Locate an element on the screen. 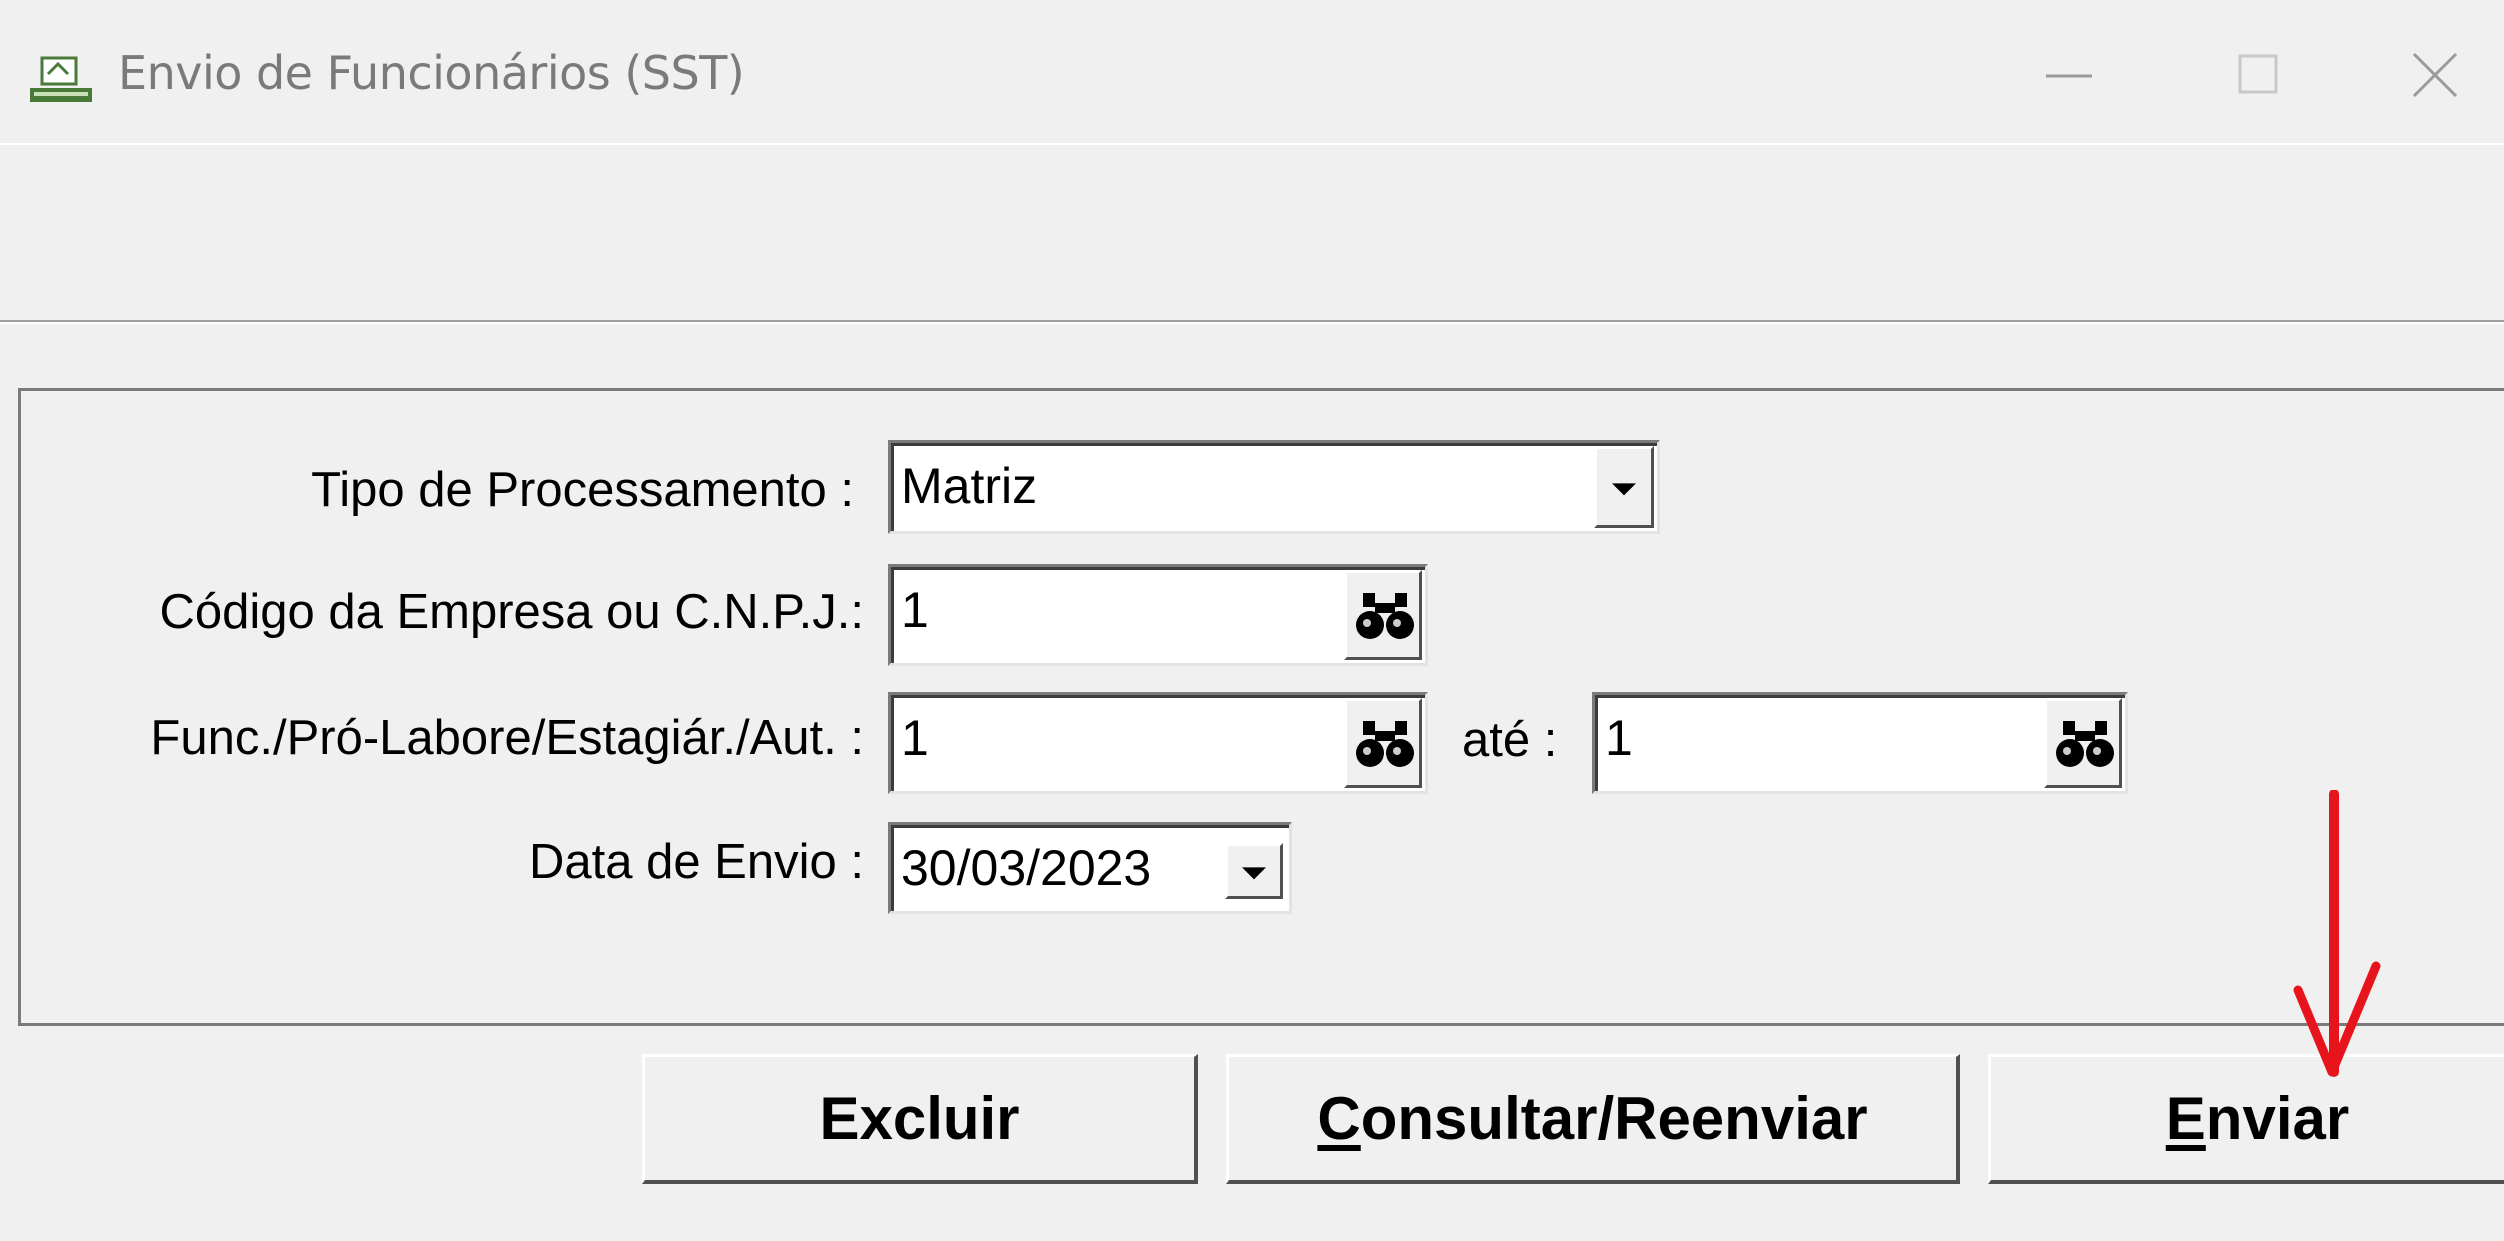 This screenshot has height=1241, width=2504. funcionario-label: Func./Pró-Labore/Estagiár./Aut. : is located at coordinates (507, 738).